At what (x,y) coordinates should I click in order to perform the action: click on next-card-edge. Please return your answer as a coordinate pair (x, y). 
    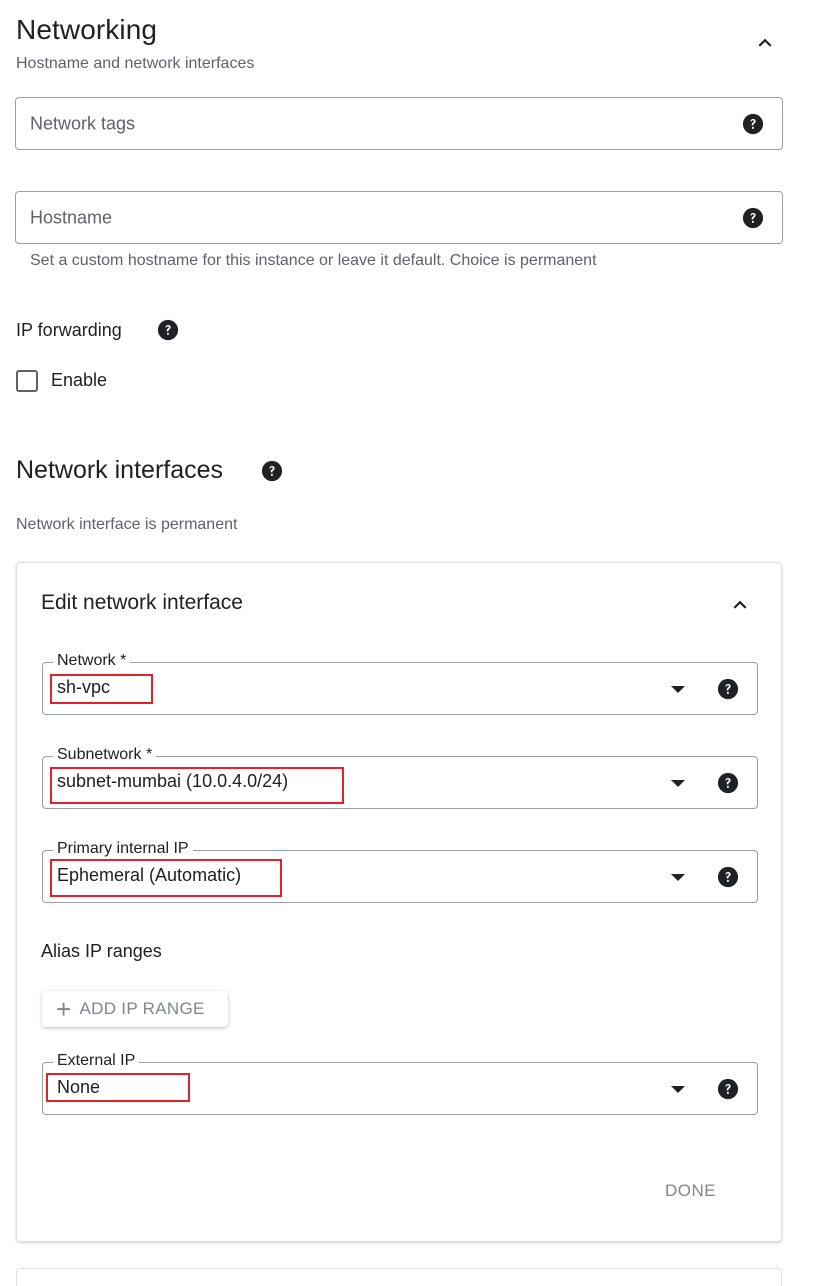
    Looking at the image, I should click on (399, 1277).